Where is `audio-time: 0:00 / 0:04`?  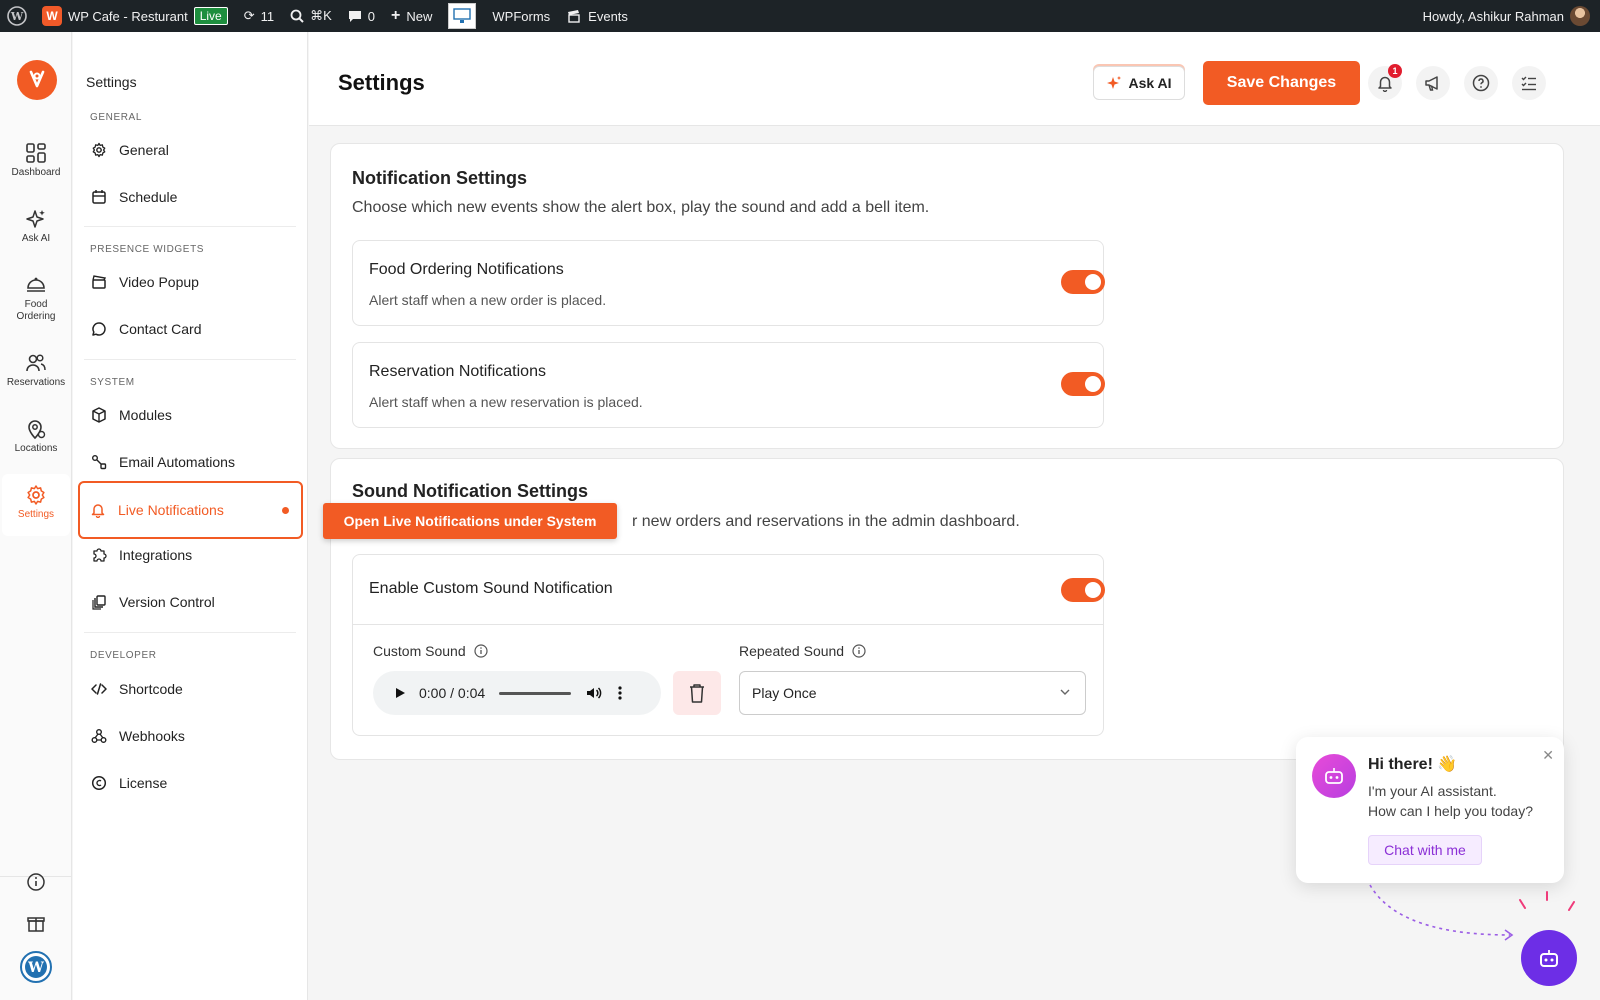
audio-time: 0:00 / 0:04 is located at coordinates (452, 693).